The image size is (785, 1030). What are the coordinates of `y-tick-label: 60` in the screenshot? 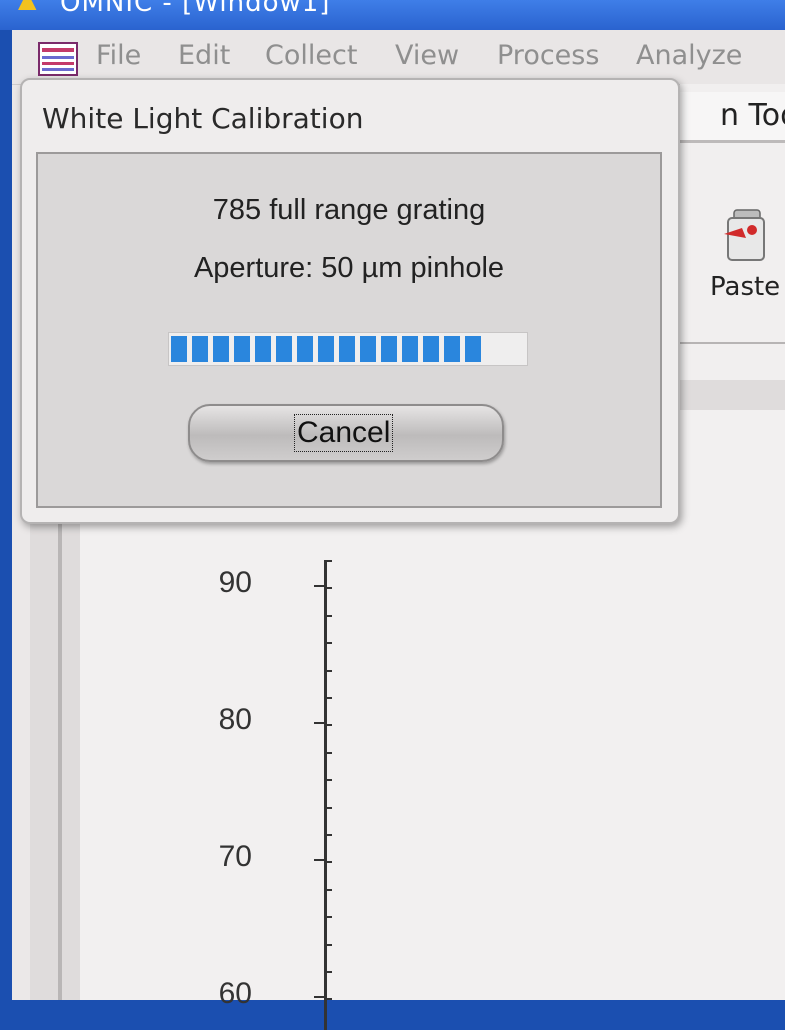 It's located at (235, 993).